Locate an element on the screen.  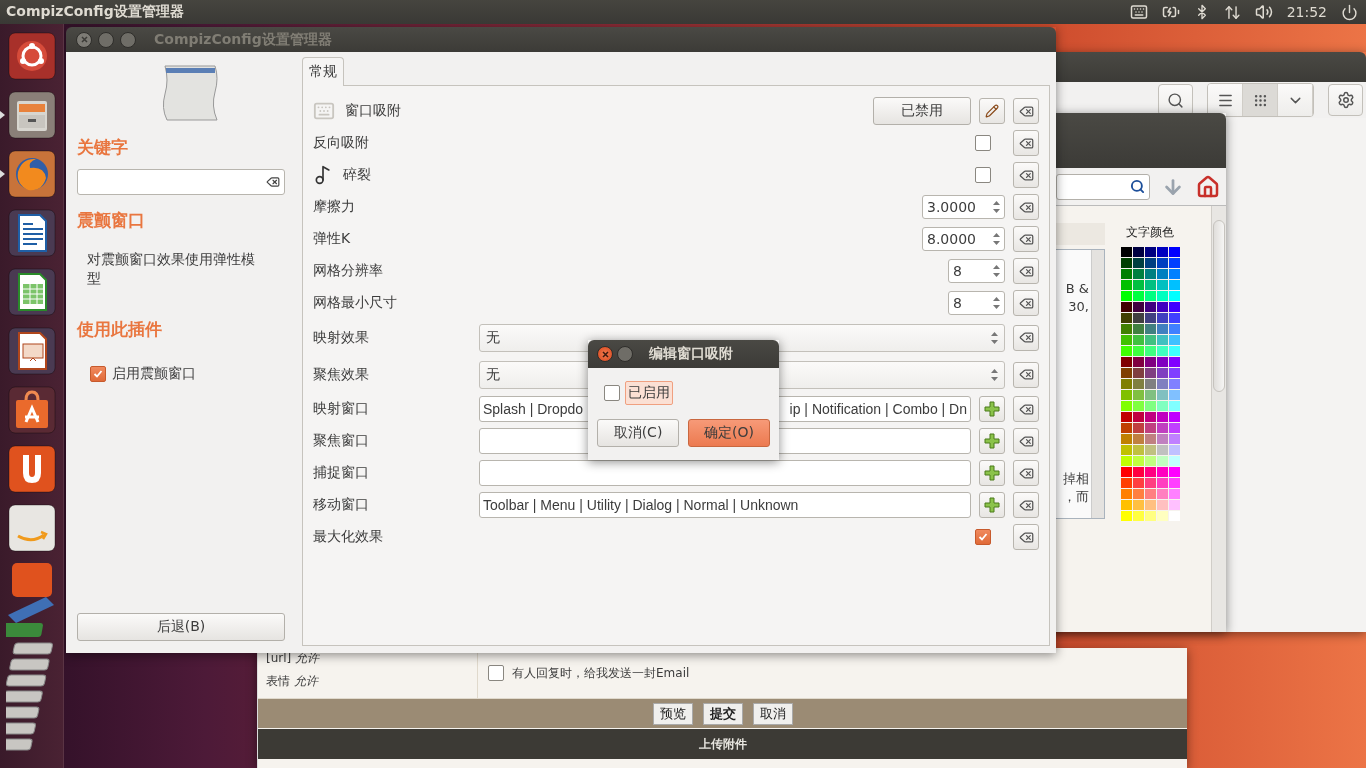
text-fragment: 30, is located at coordinates (1078, 307).